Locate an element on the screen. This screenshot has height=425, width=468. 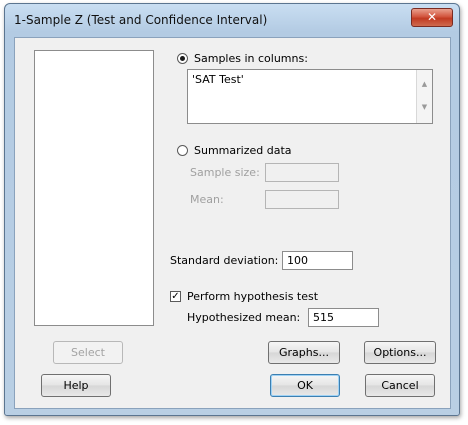
perform-hypothesis-test-option: ✓ Perform hypothesis test is located at coordinates (244, 296).